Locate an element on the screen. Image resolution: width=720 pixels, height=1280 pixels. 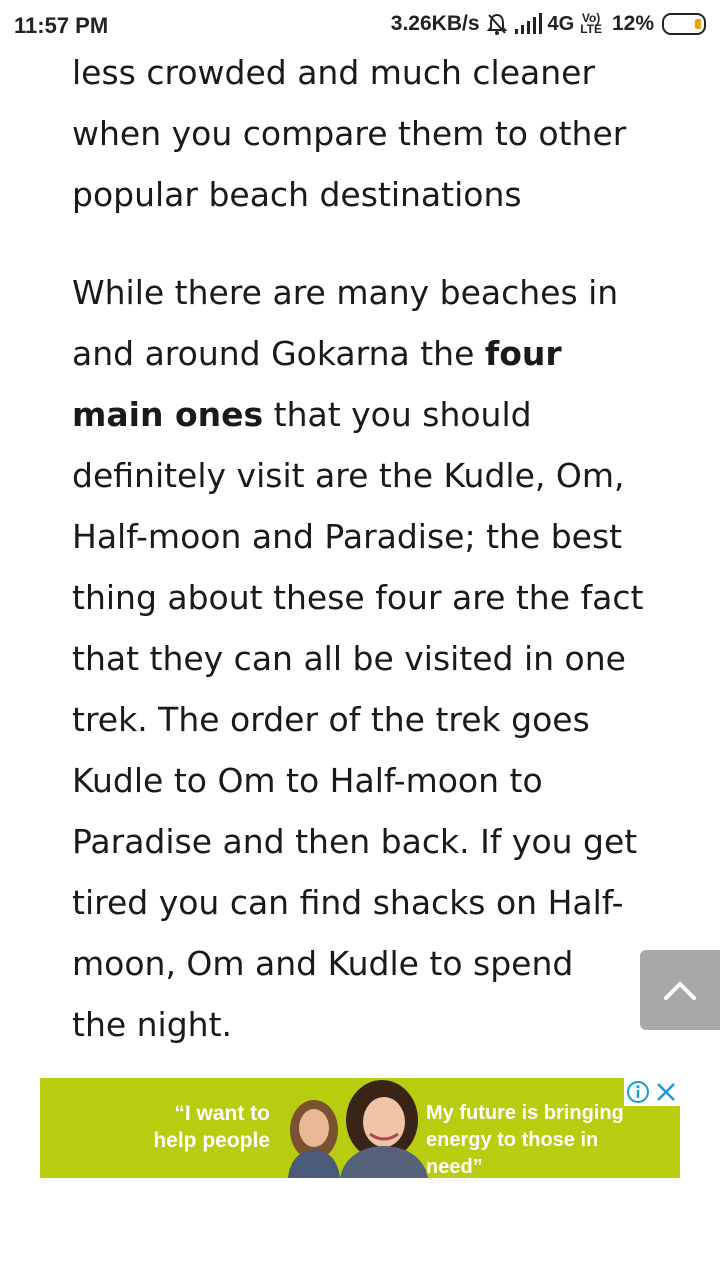
chevron-up-icon is located at coordinates (680, 991).